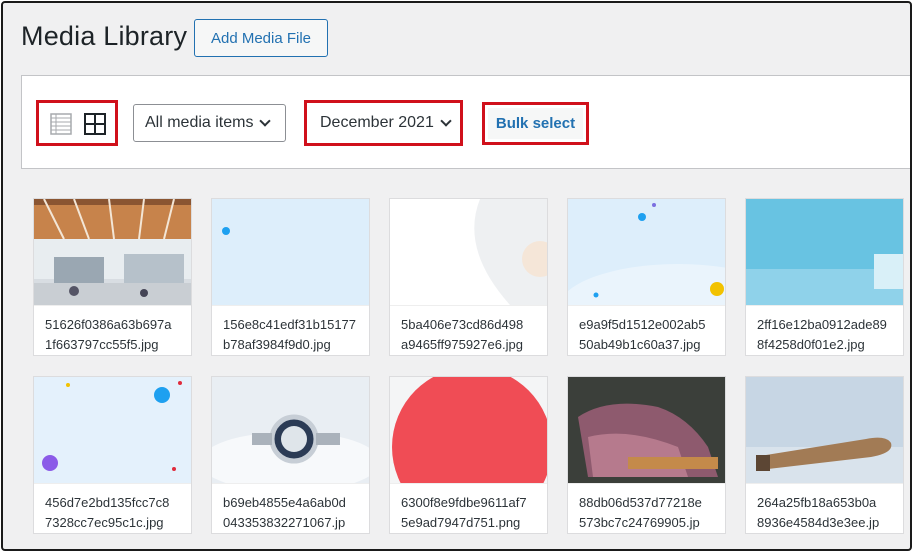 Image resolution: width=913 pixels, height=552 pixels. What do you see at coordinates (290, 430) in the screenshot?
I see `watch-in-snow-thumbnail` at bounding box center [290, 430].